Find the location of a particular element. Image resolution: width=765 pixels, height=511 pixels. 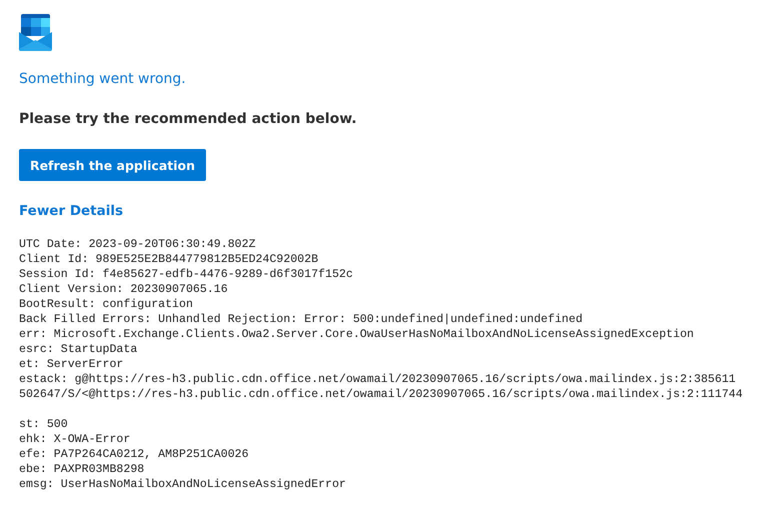

detail-line: err: Microsoft.Exchange.Clients.Owa2.Server.Core.OwaUserHasNoMailboxAndNoLicenseAssignedException is located at coordinates (357, 334).